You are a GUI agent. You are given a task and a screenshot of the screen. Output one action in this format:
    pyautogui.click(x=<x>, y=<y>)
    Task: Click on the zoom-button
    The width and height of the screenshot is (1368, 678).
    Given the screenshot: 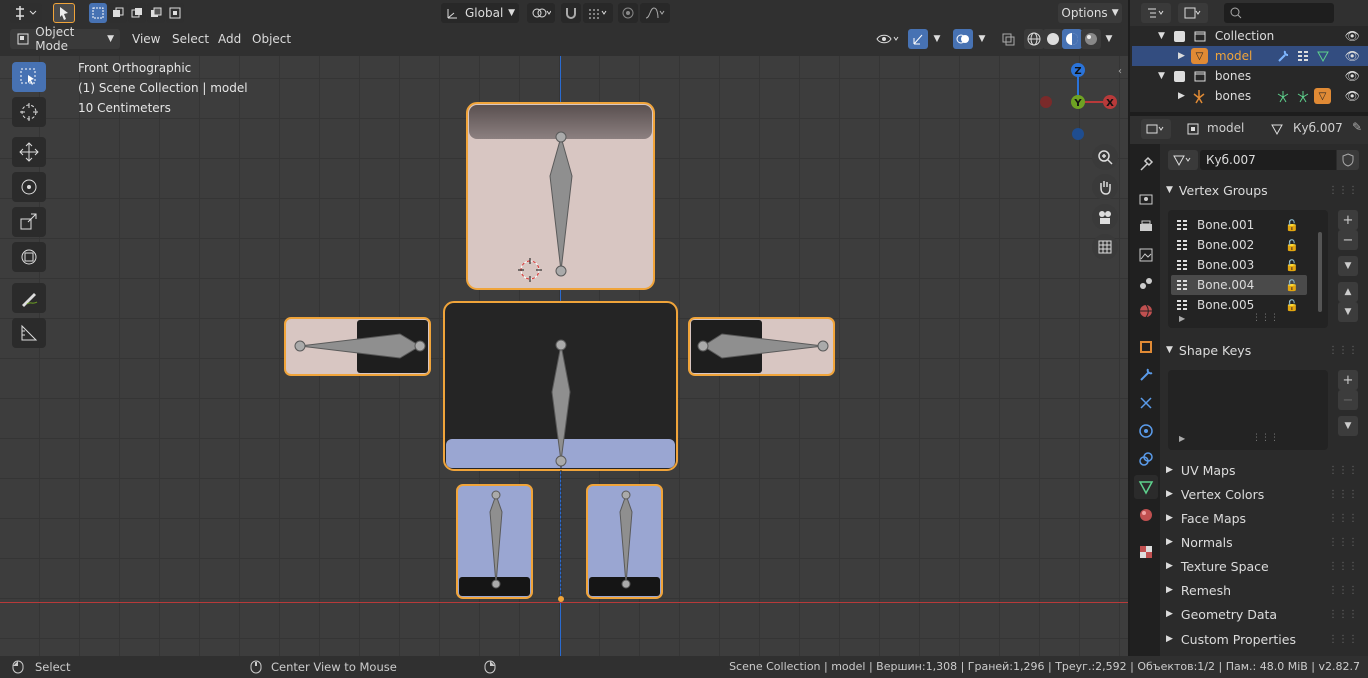 What is the action you would take?
    pyautogui.click(x=1105, y=157)
    